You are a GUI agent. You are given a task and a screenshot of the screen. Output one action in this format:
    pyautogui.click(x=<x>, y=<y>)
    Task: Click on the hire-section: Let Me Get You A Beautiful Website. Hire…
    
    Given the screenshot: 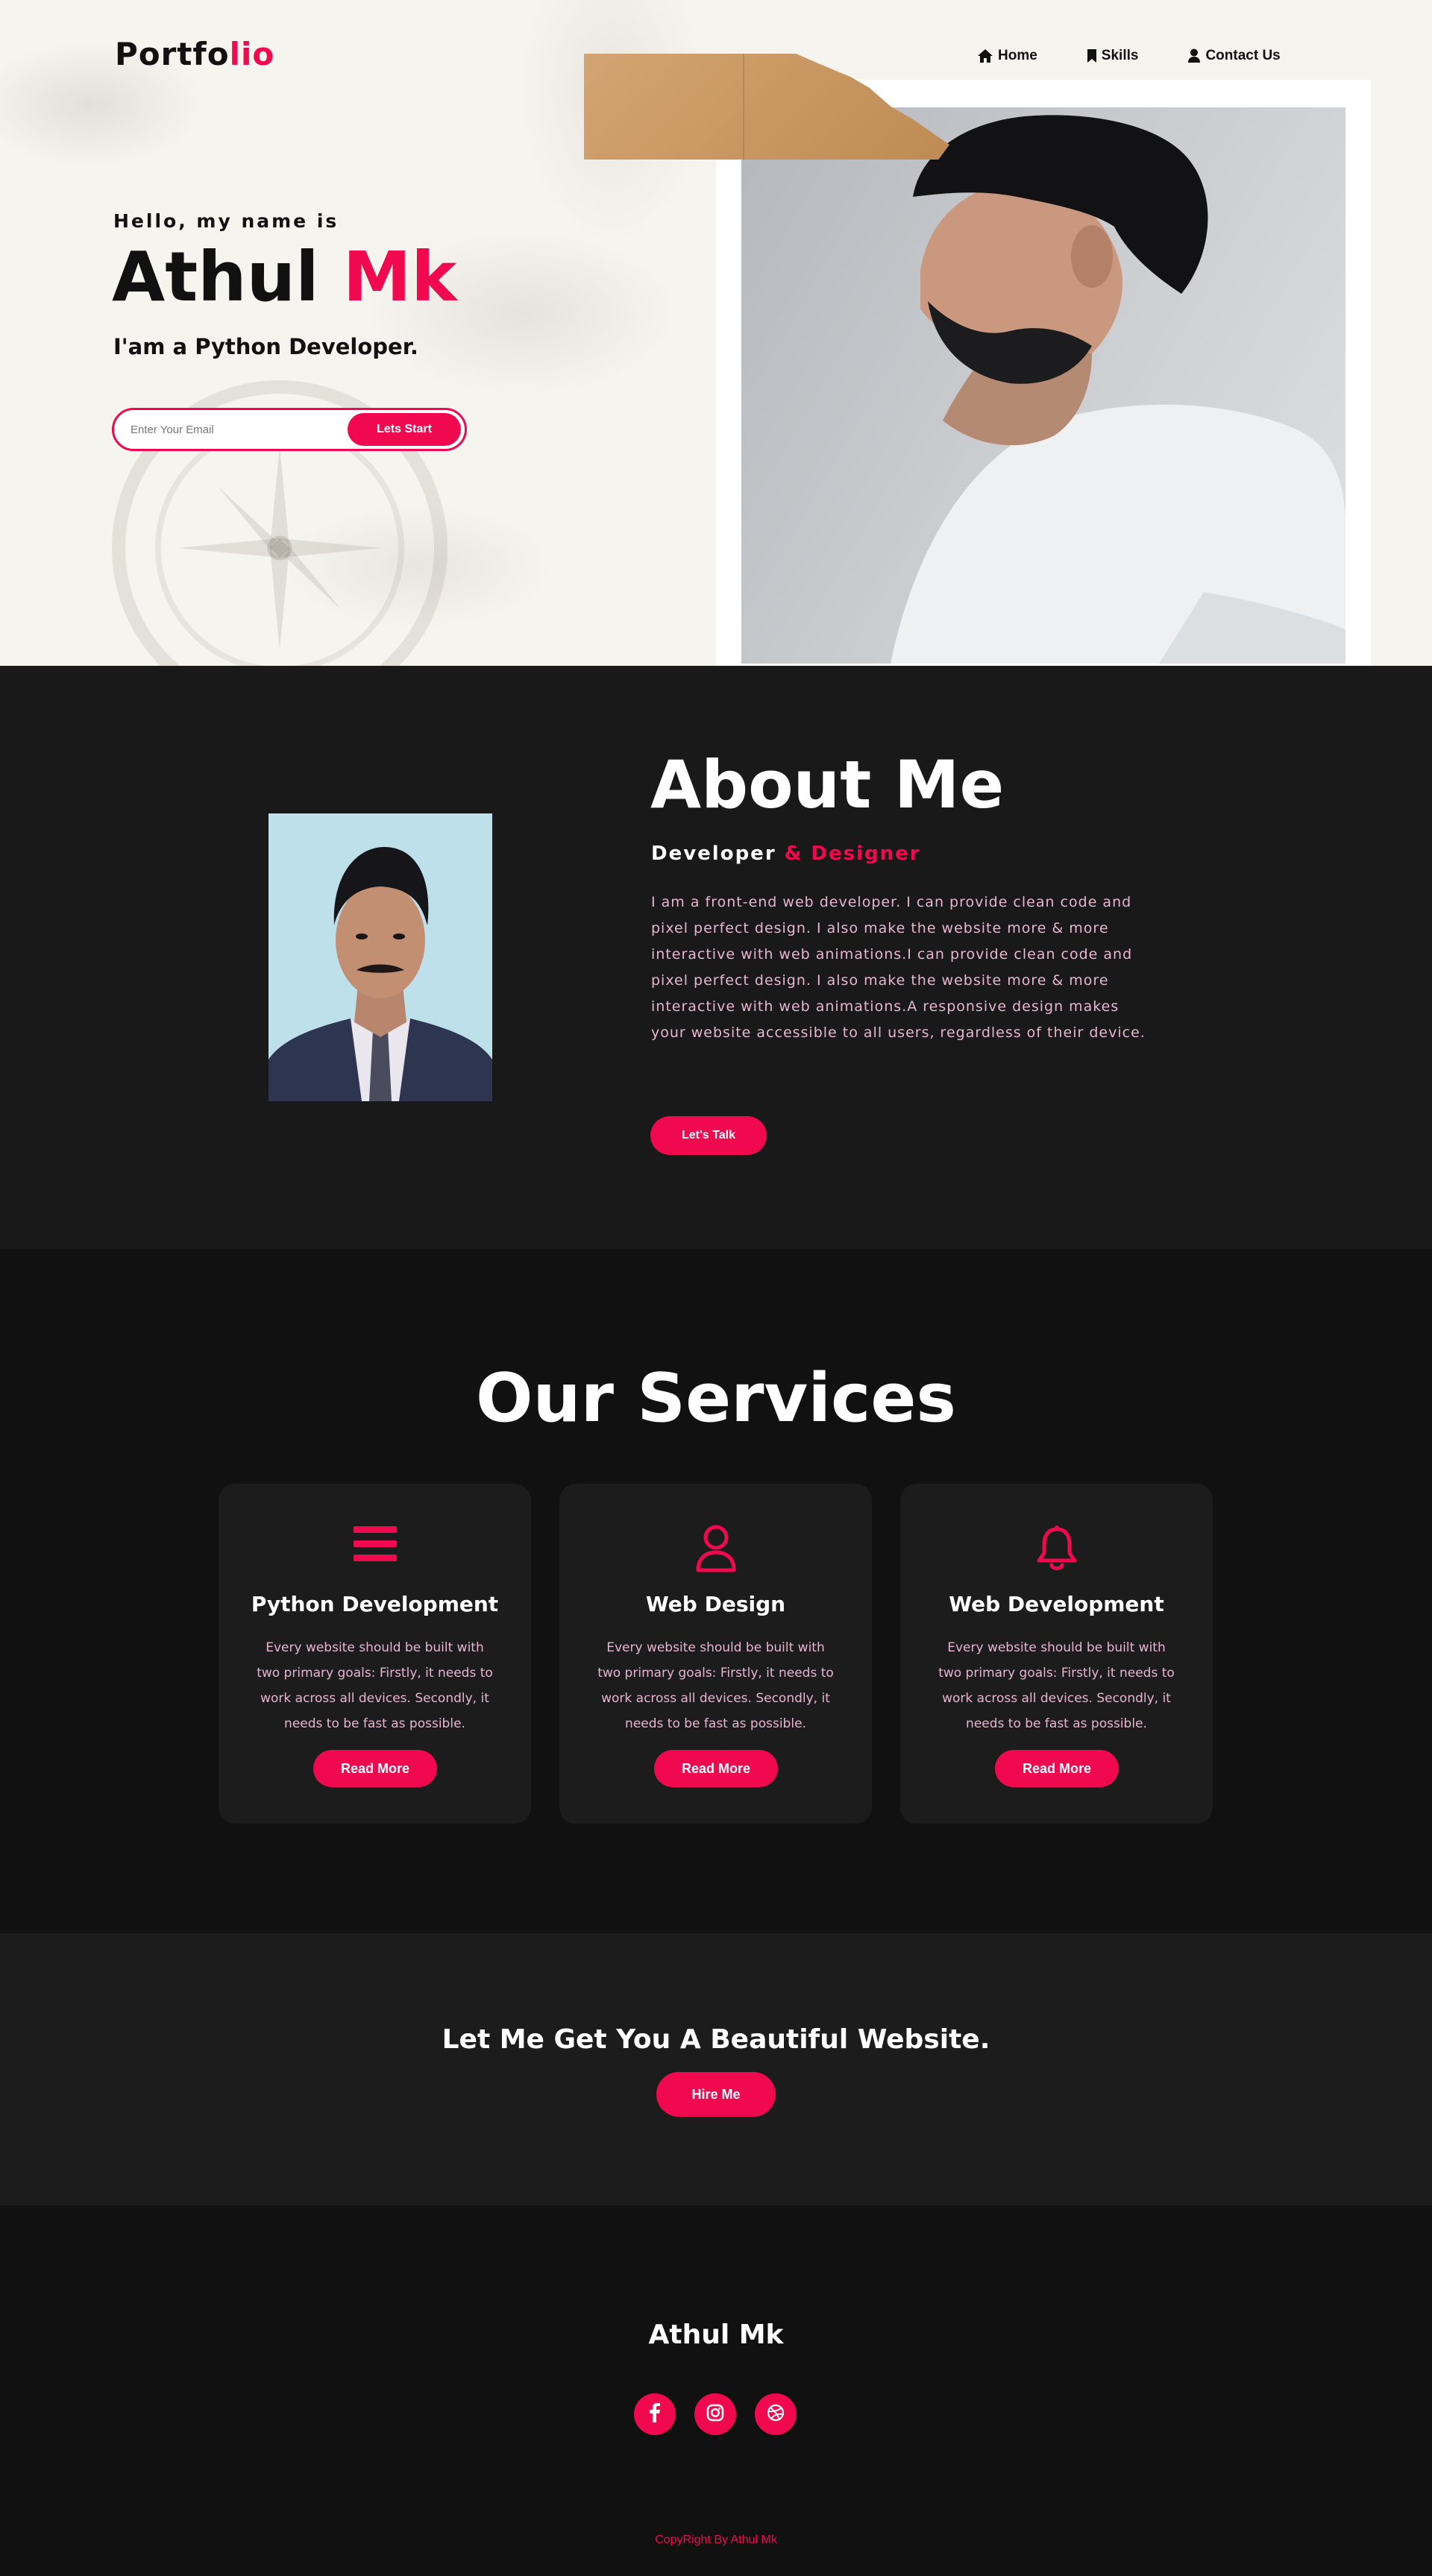 What is the action you would take?
    pyautogui.click(x=716, y=2069)
    